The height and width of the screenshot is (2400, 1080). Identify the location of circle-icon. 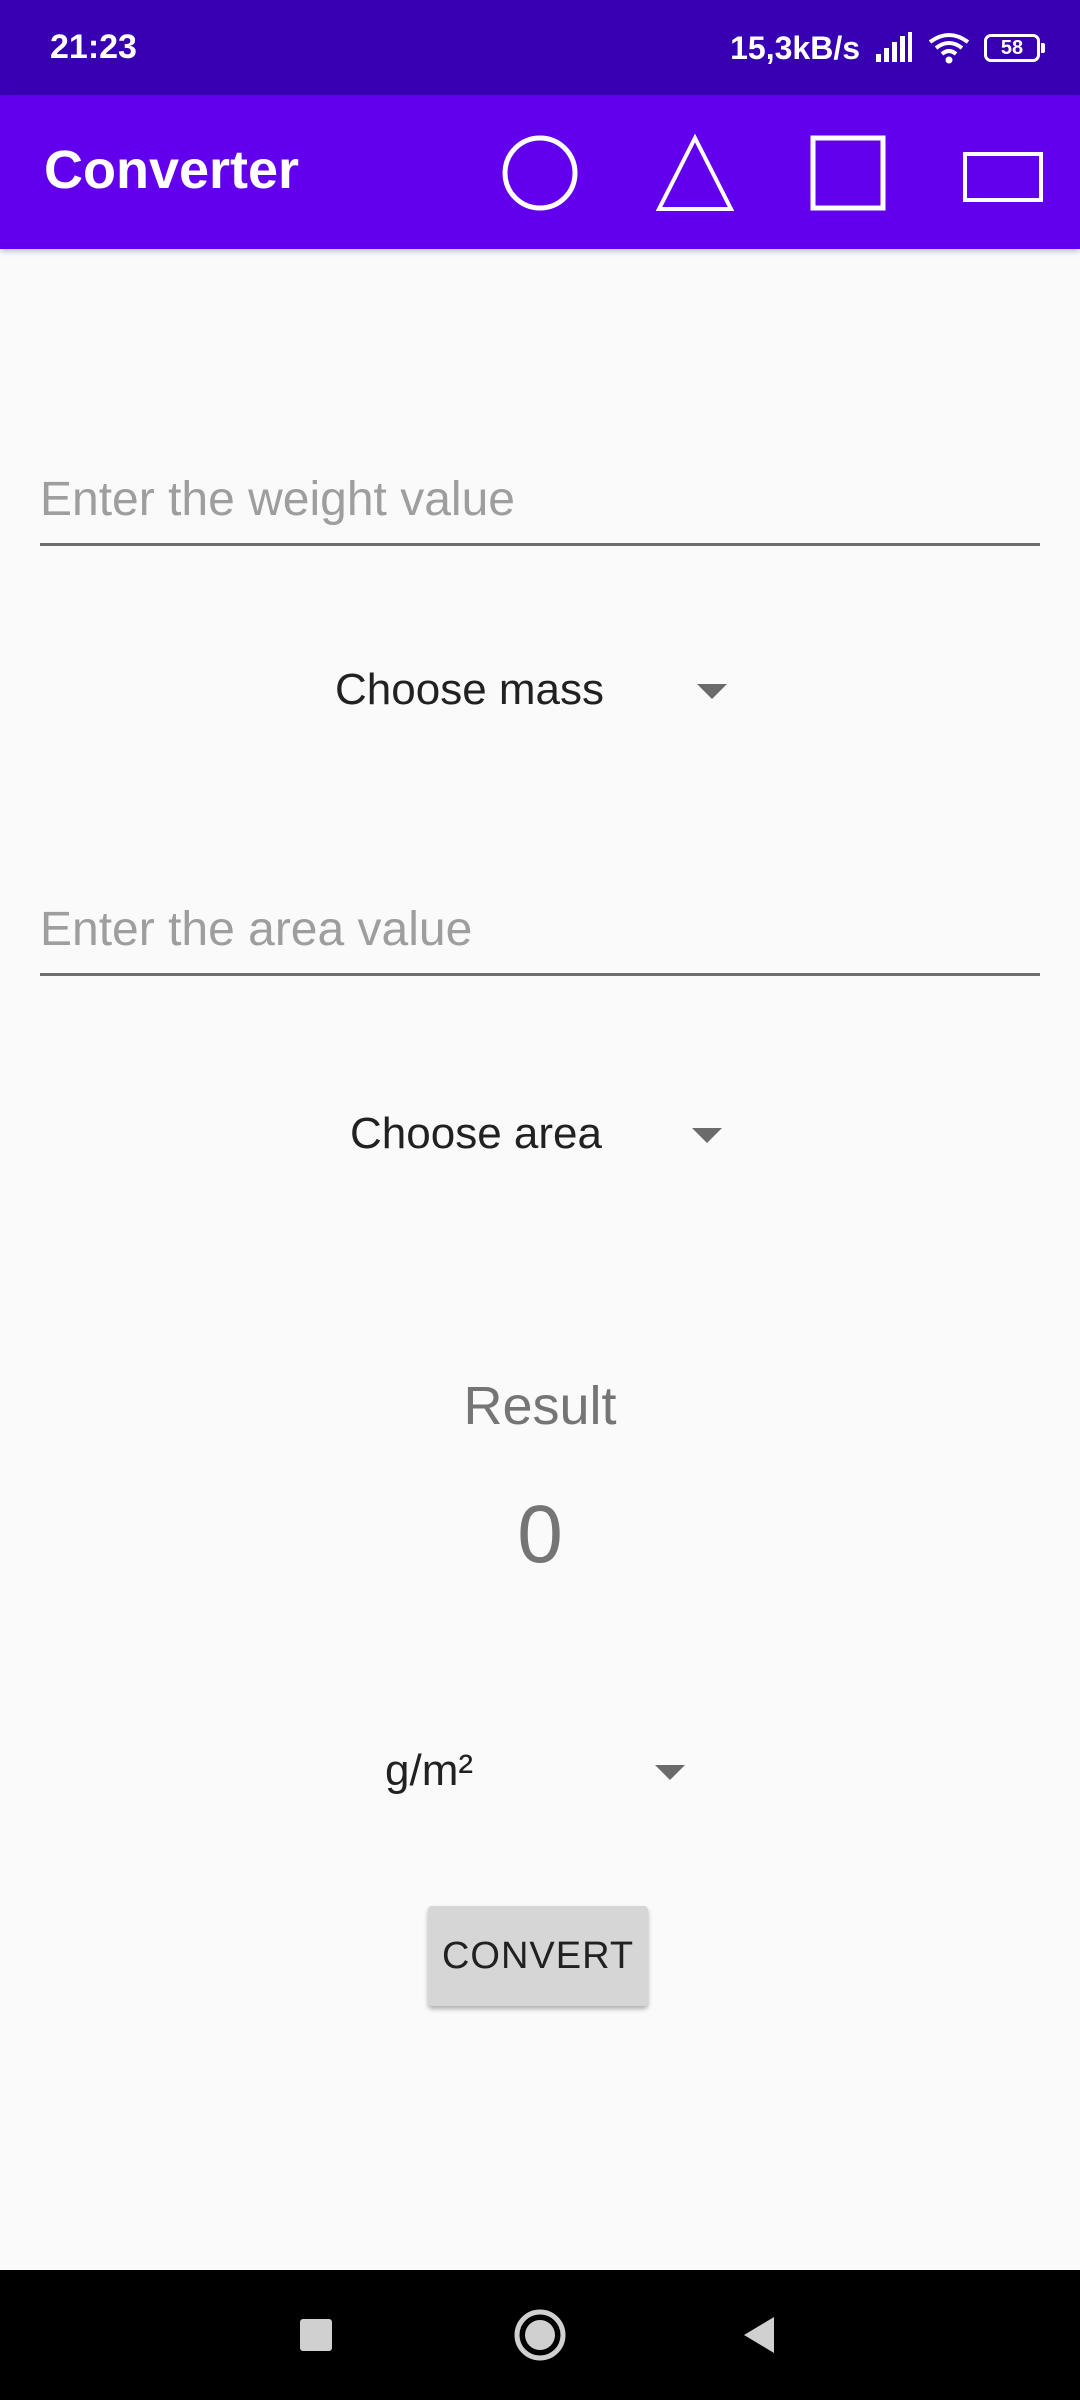
(540, 173).